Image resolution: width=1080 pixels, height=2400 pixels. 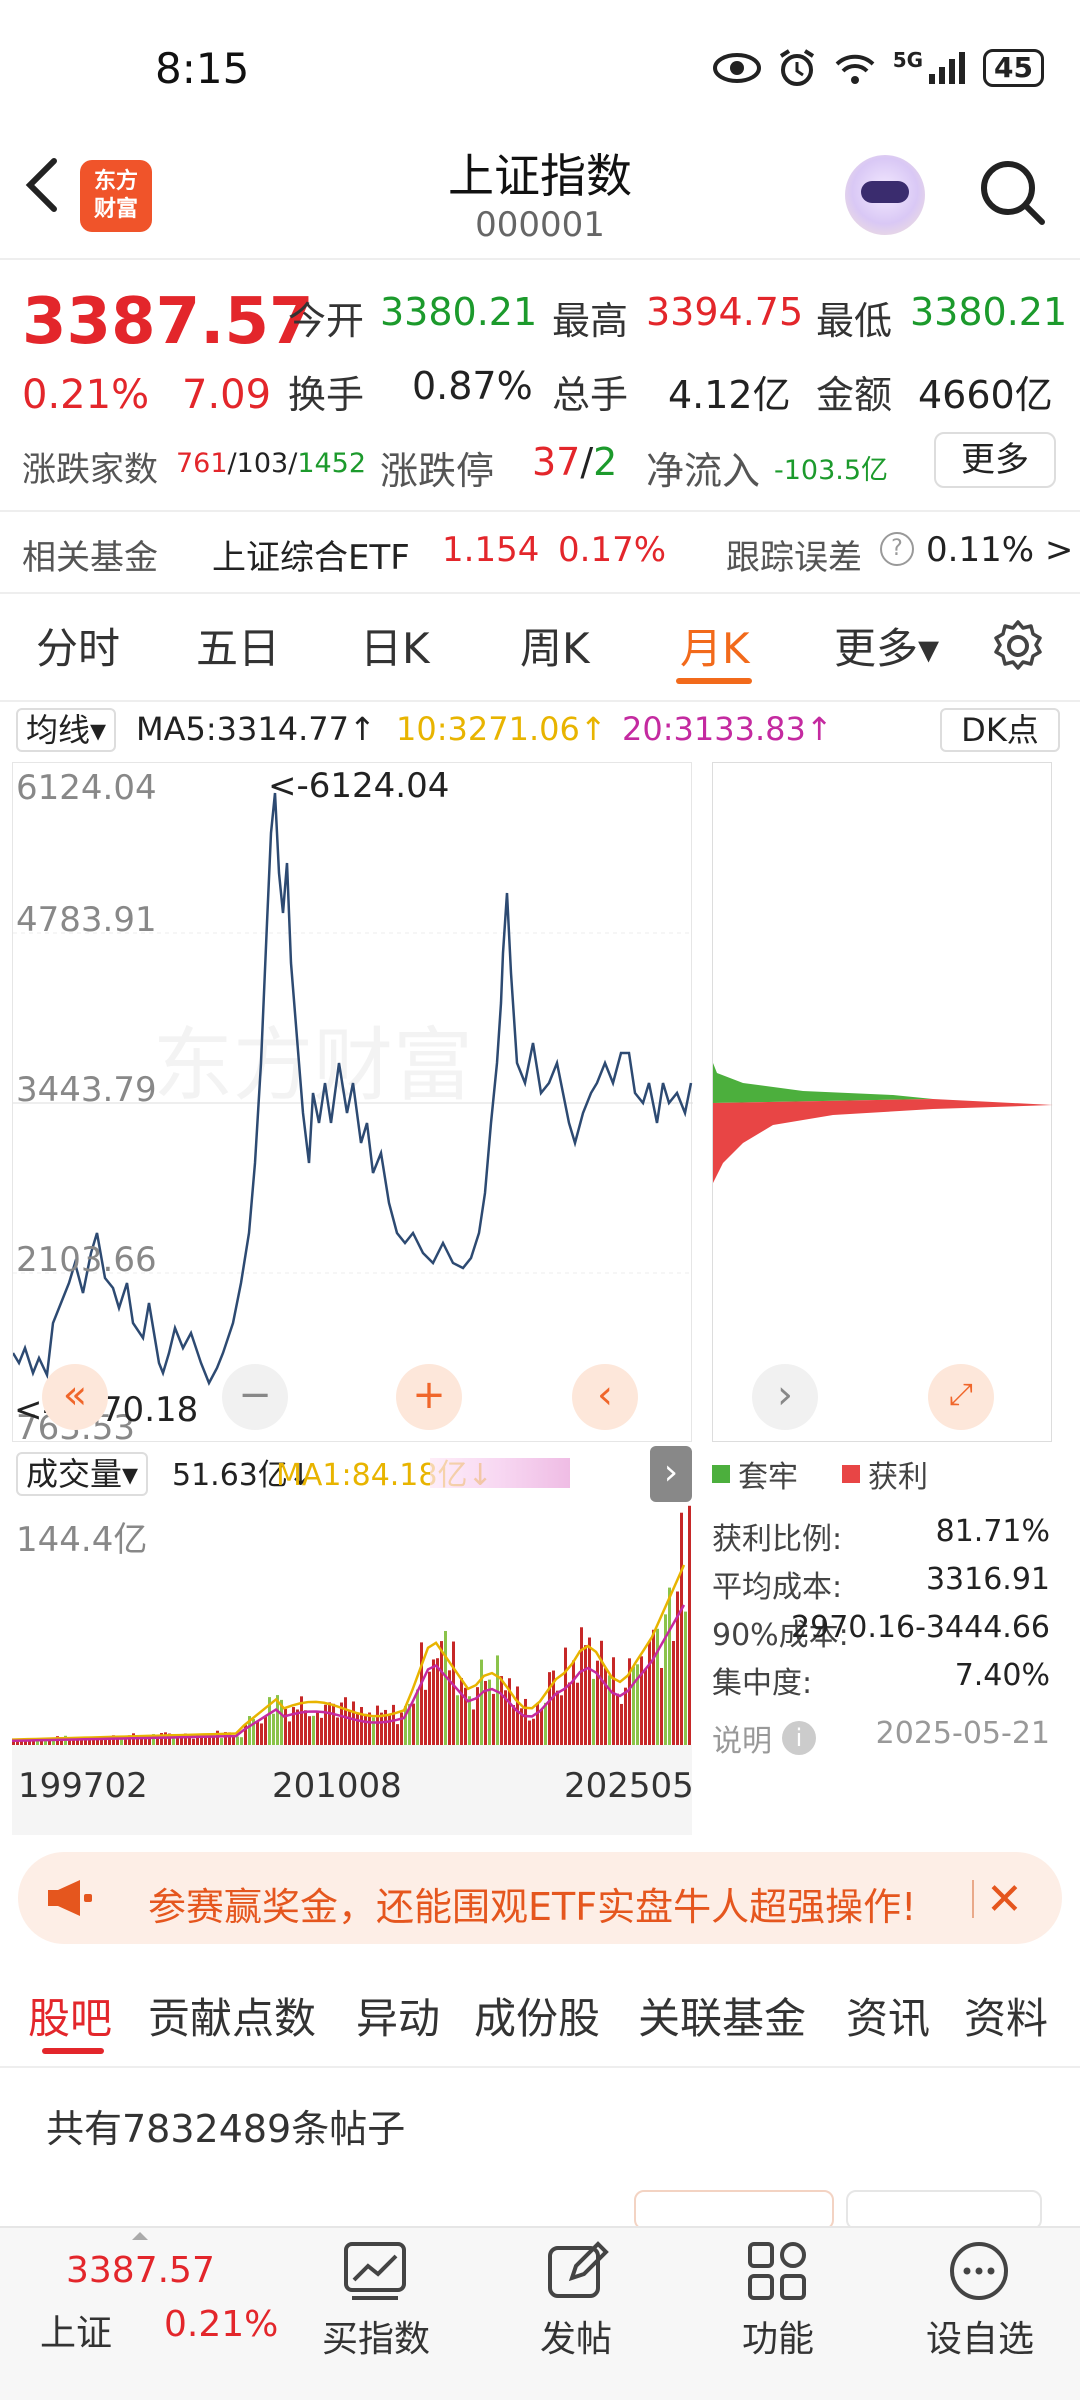 What do you see at coordinates (886, 645) in the screenshot?
I see `tab-more: 更多▾` at bounding box center [886, 645].